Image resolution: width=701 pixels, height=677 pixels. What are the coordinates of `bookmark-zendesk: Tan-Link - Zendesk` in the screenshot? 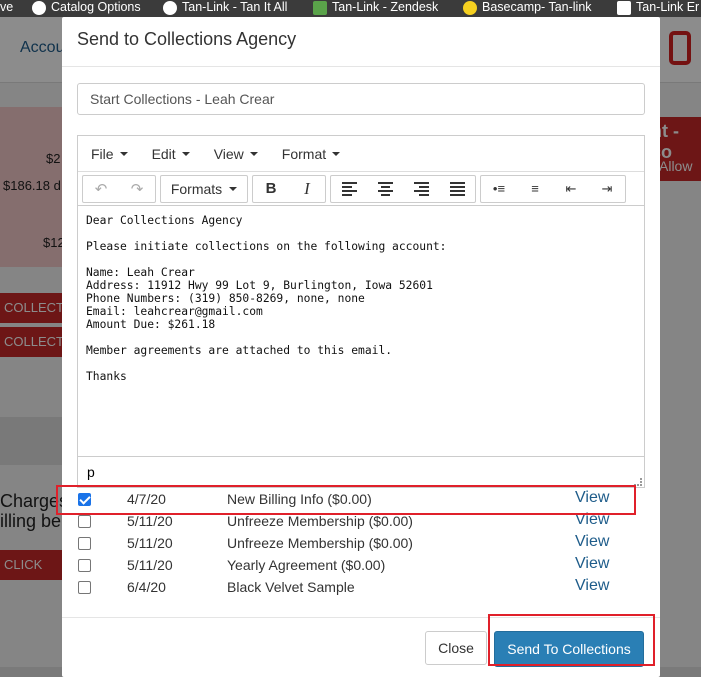 It's located at (375, 7).